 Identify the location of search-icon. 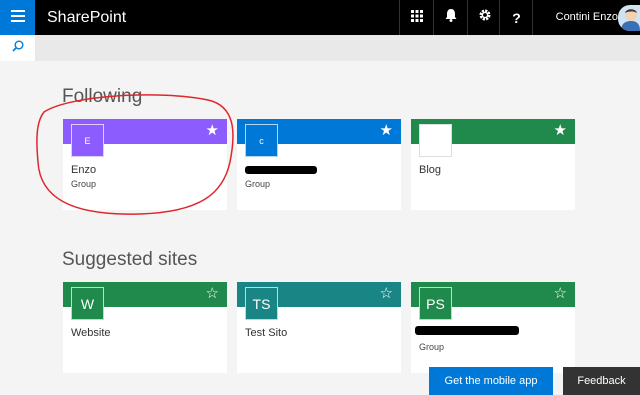
(17, 48).